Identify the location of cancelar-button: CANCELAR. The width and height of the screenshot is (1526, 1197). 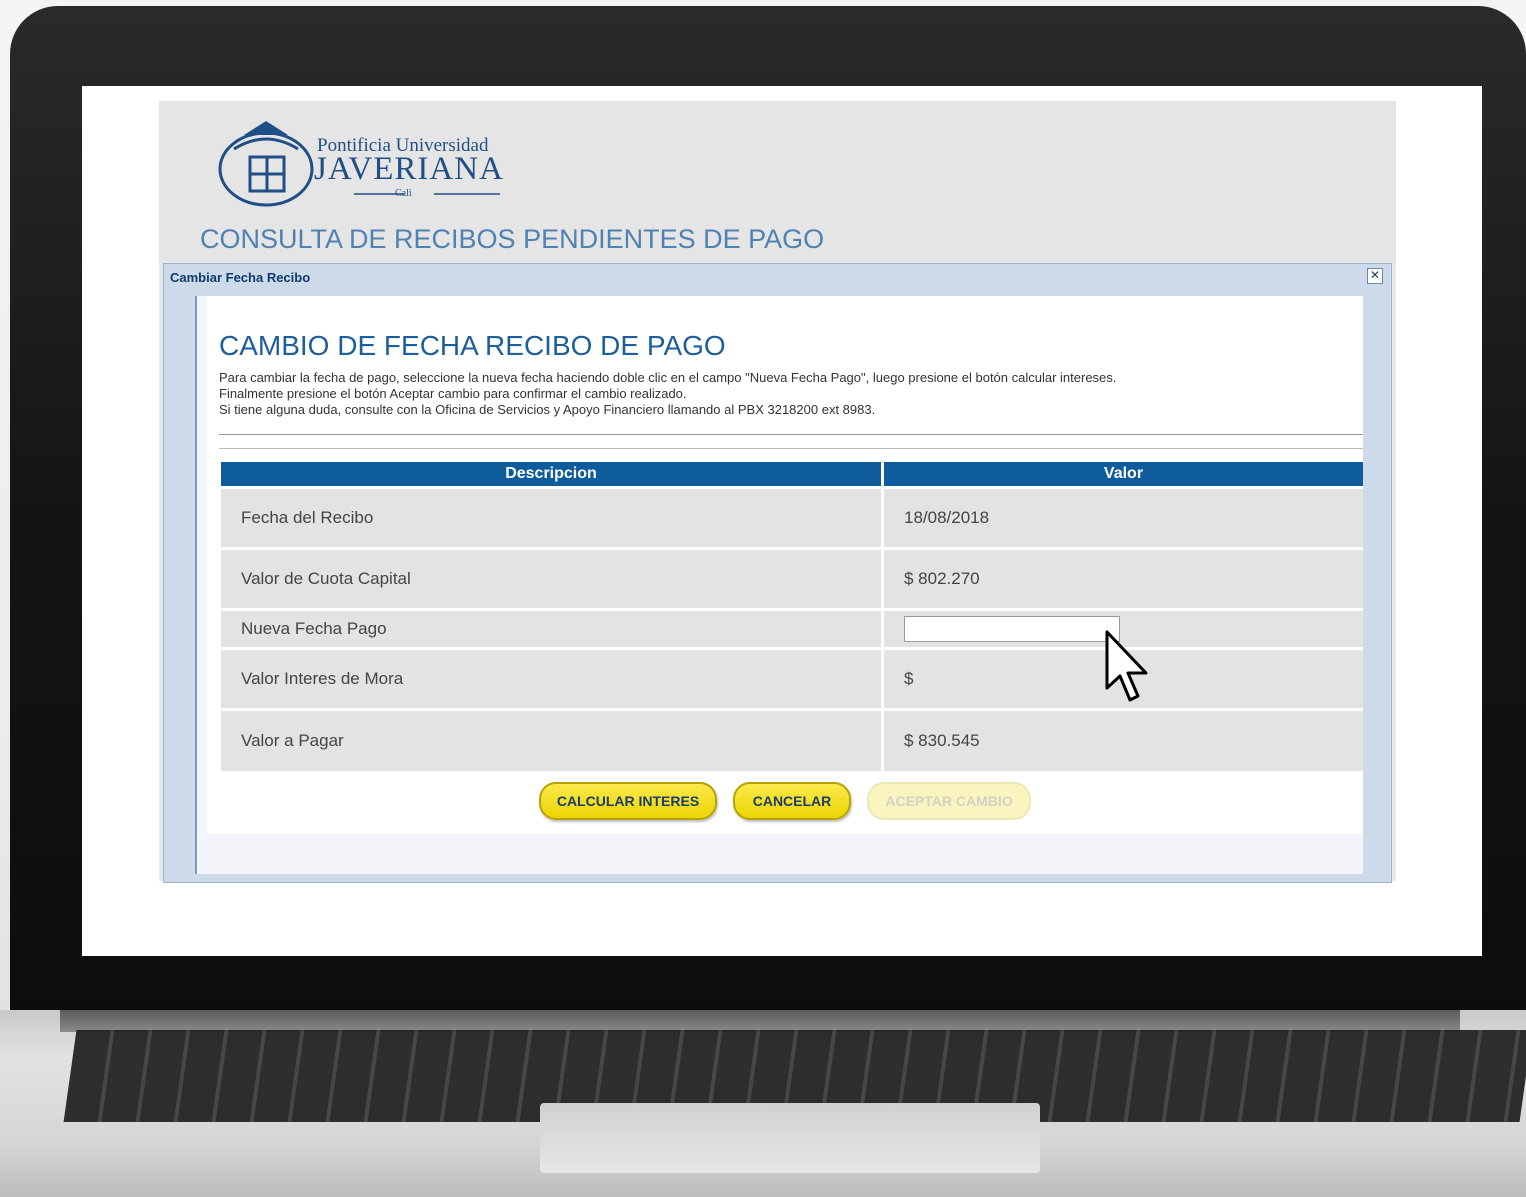
(792, 801).